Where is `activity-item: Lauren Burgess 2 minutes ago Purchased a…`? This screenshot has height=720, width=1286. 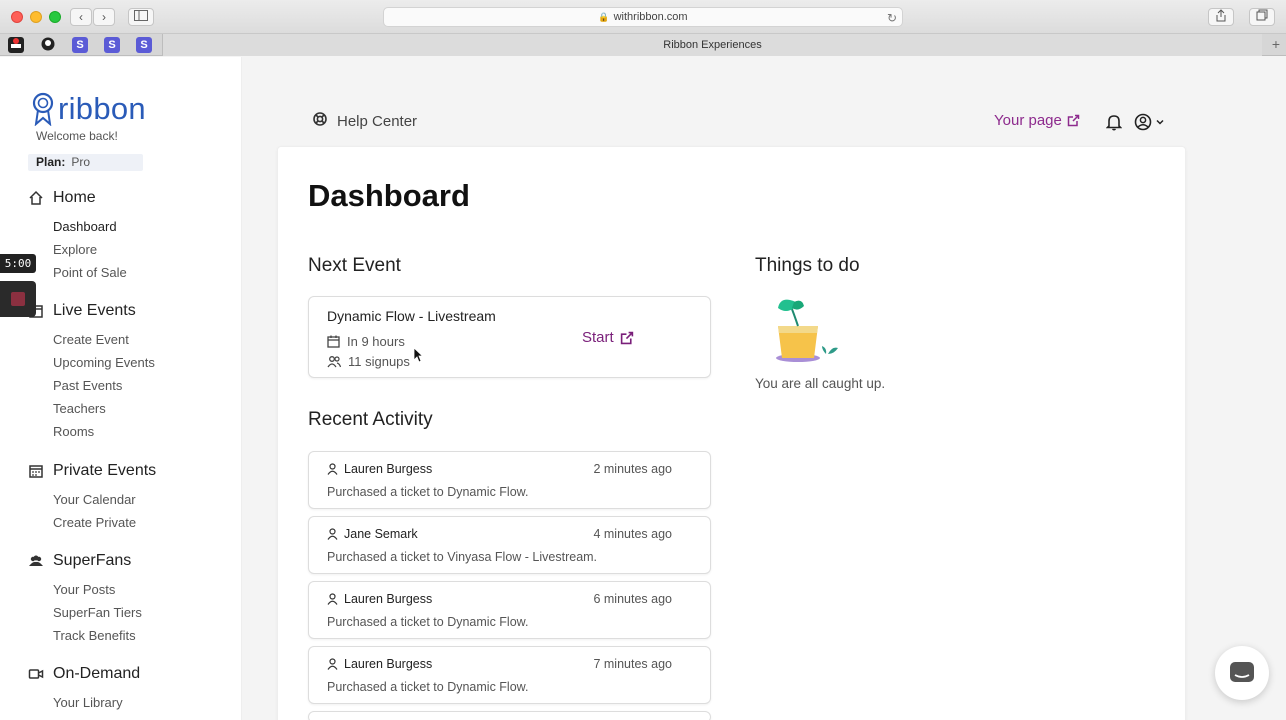 activity-item: Lauren Burgess 2 minutes ago Purchased a… is located at coordinates (509, 480).